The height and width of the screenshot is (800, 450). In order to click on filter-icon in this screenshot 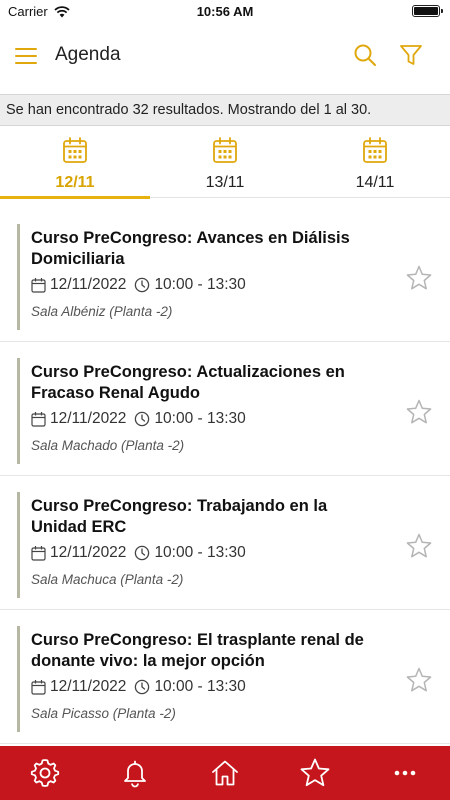, I will do `click(411, 55)`.